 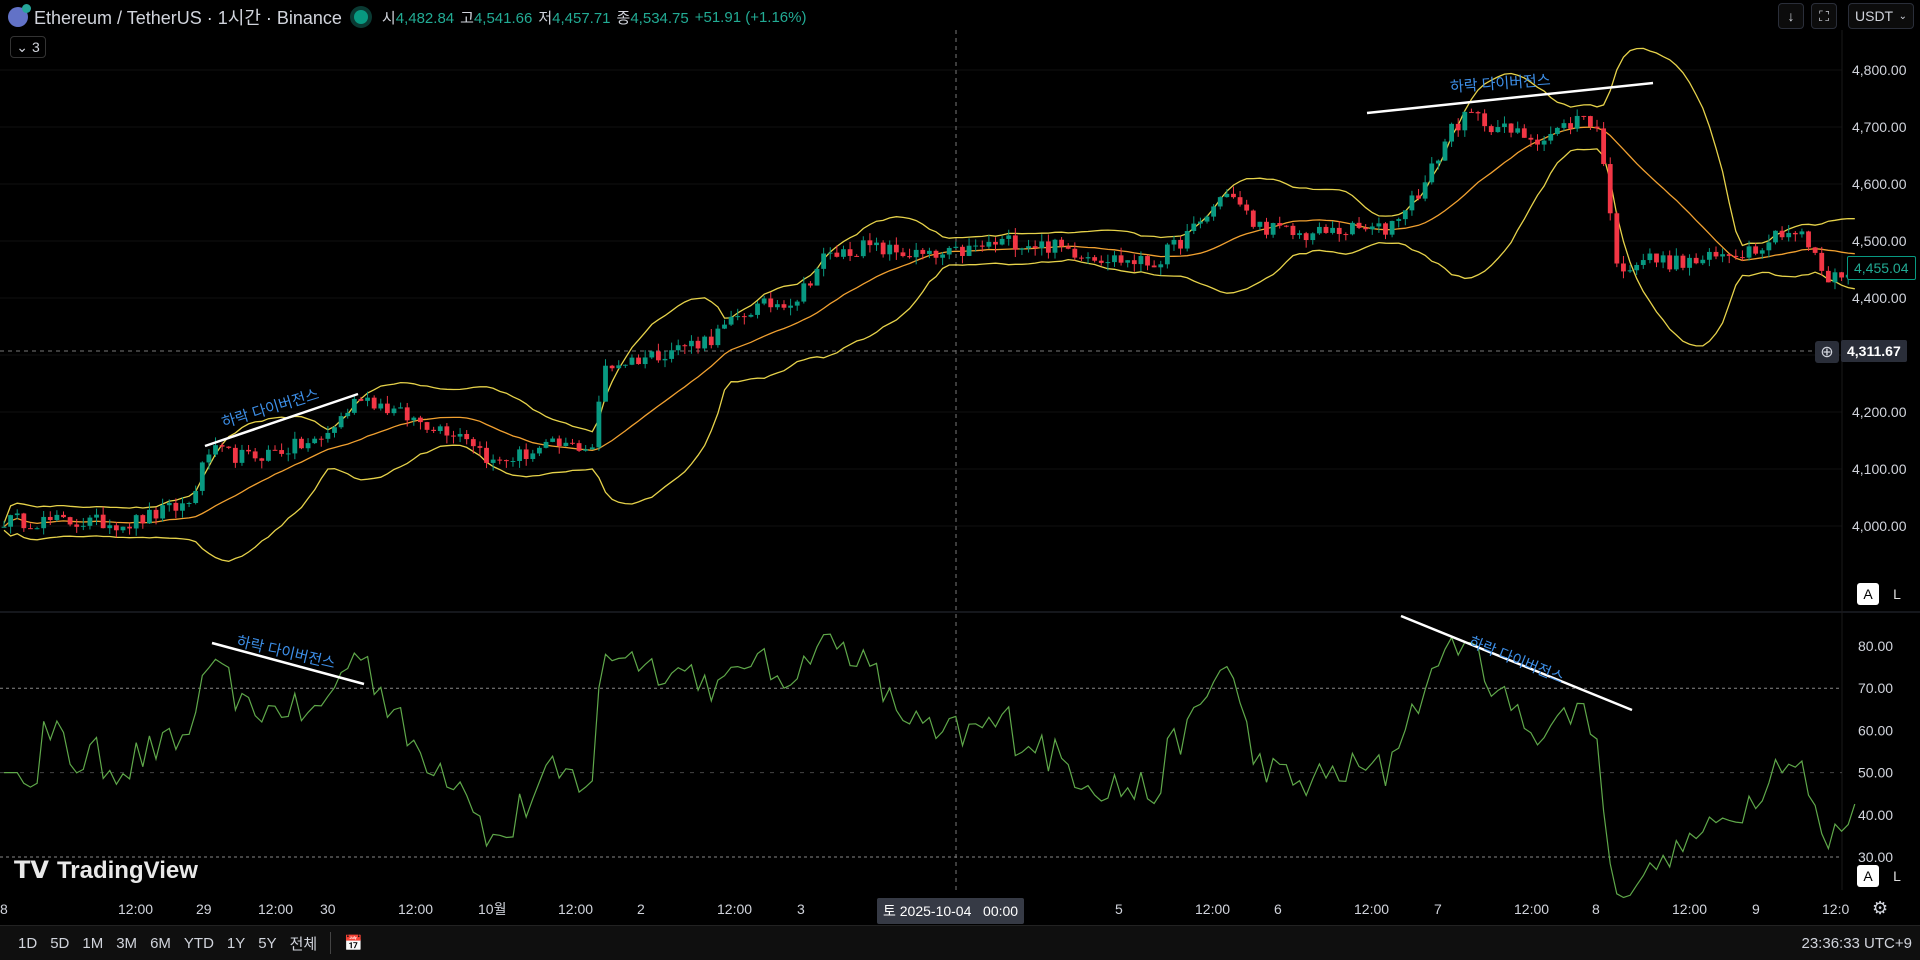 I want to click on range-1d: 1D, so click(x=27, y=943).